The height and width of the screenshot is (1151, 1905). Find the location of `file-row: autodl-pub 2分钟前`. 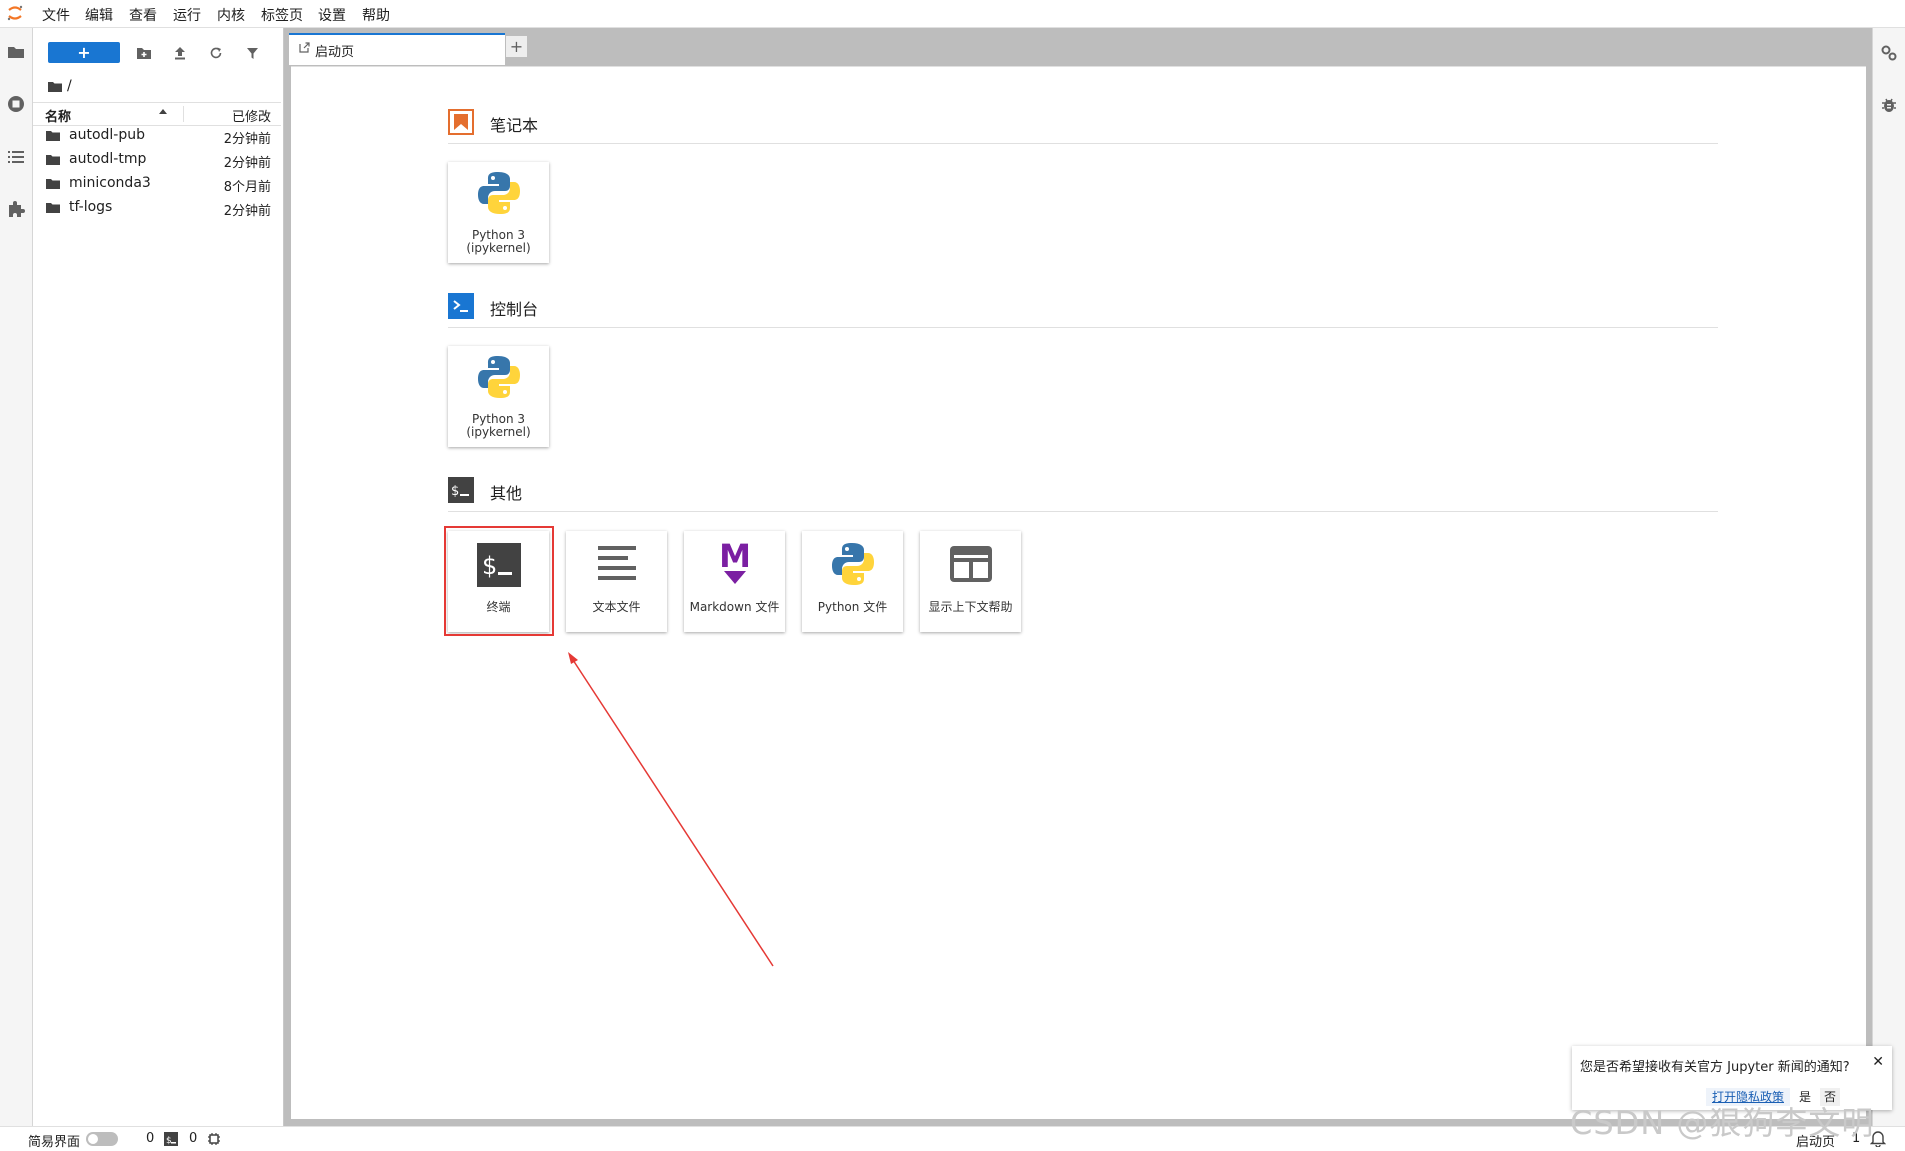

file-row: autodl-pub 2分钟前 is located at coordinates (157, 136).